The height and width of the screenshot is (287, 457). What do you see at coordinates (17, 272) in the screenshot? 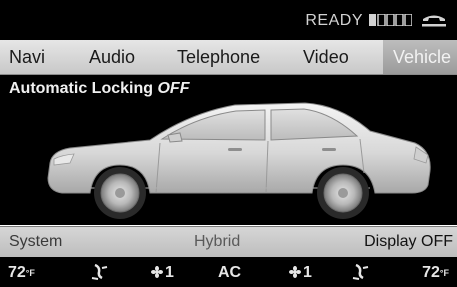
I see `left-temperature-value: 72` at bounding box center [17, 272].